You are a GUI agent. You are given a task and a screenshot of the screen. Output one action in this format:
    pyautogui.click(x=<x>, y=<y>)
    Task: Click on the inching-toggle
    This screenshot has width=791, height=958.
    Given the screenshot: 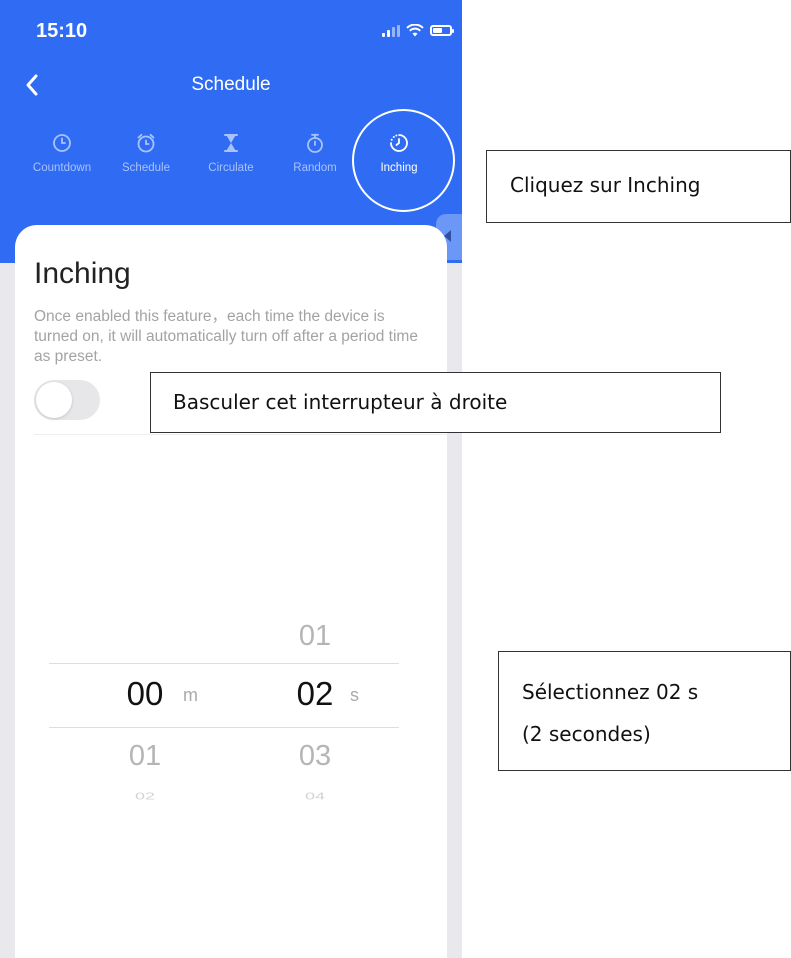 What is the action you would take?
    pyautogui.click(x=67, y=400)
    